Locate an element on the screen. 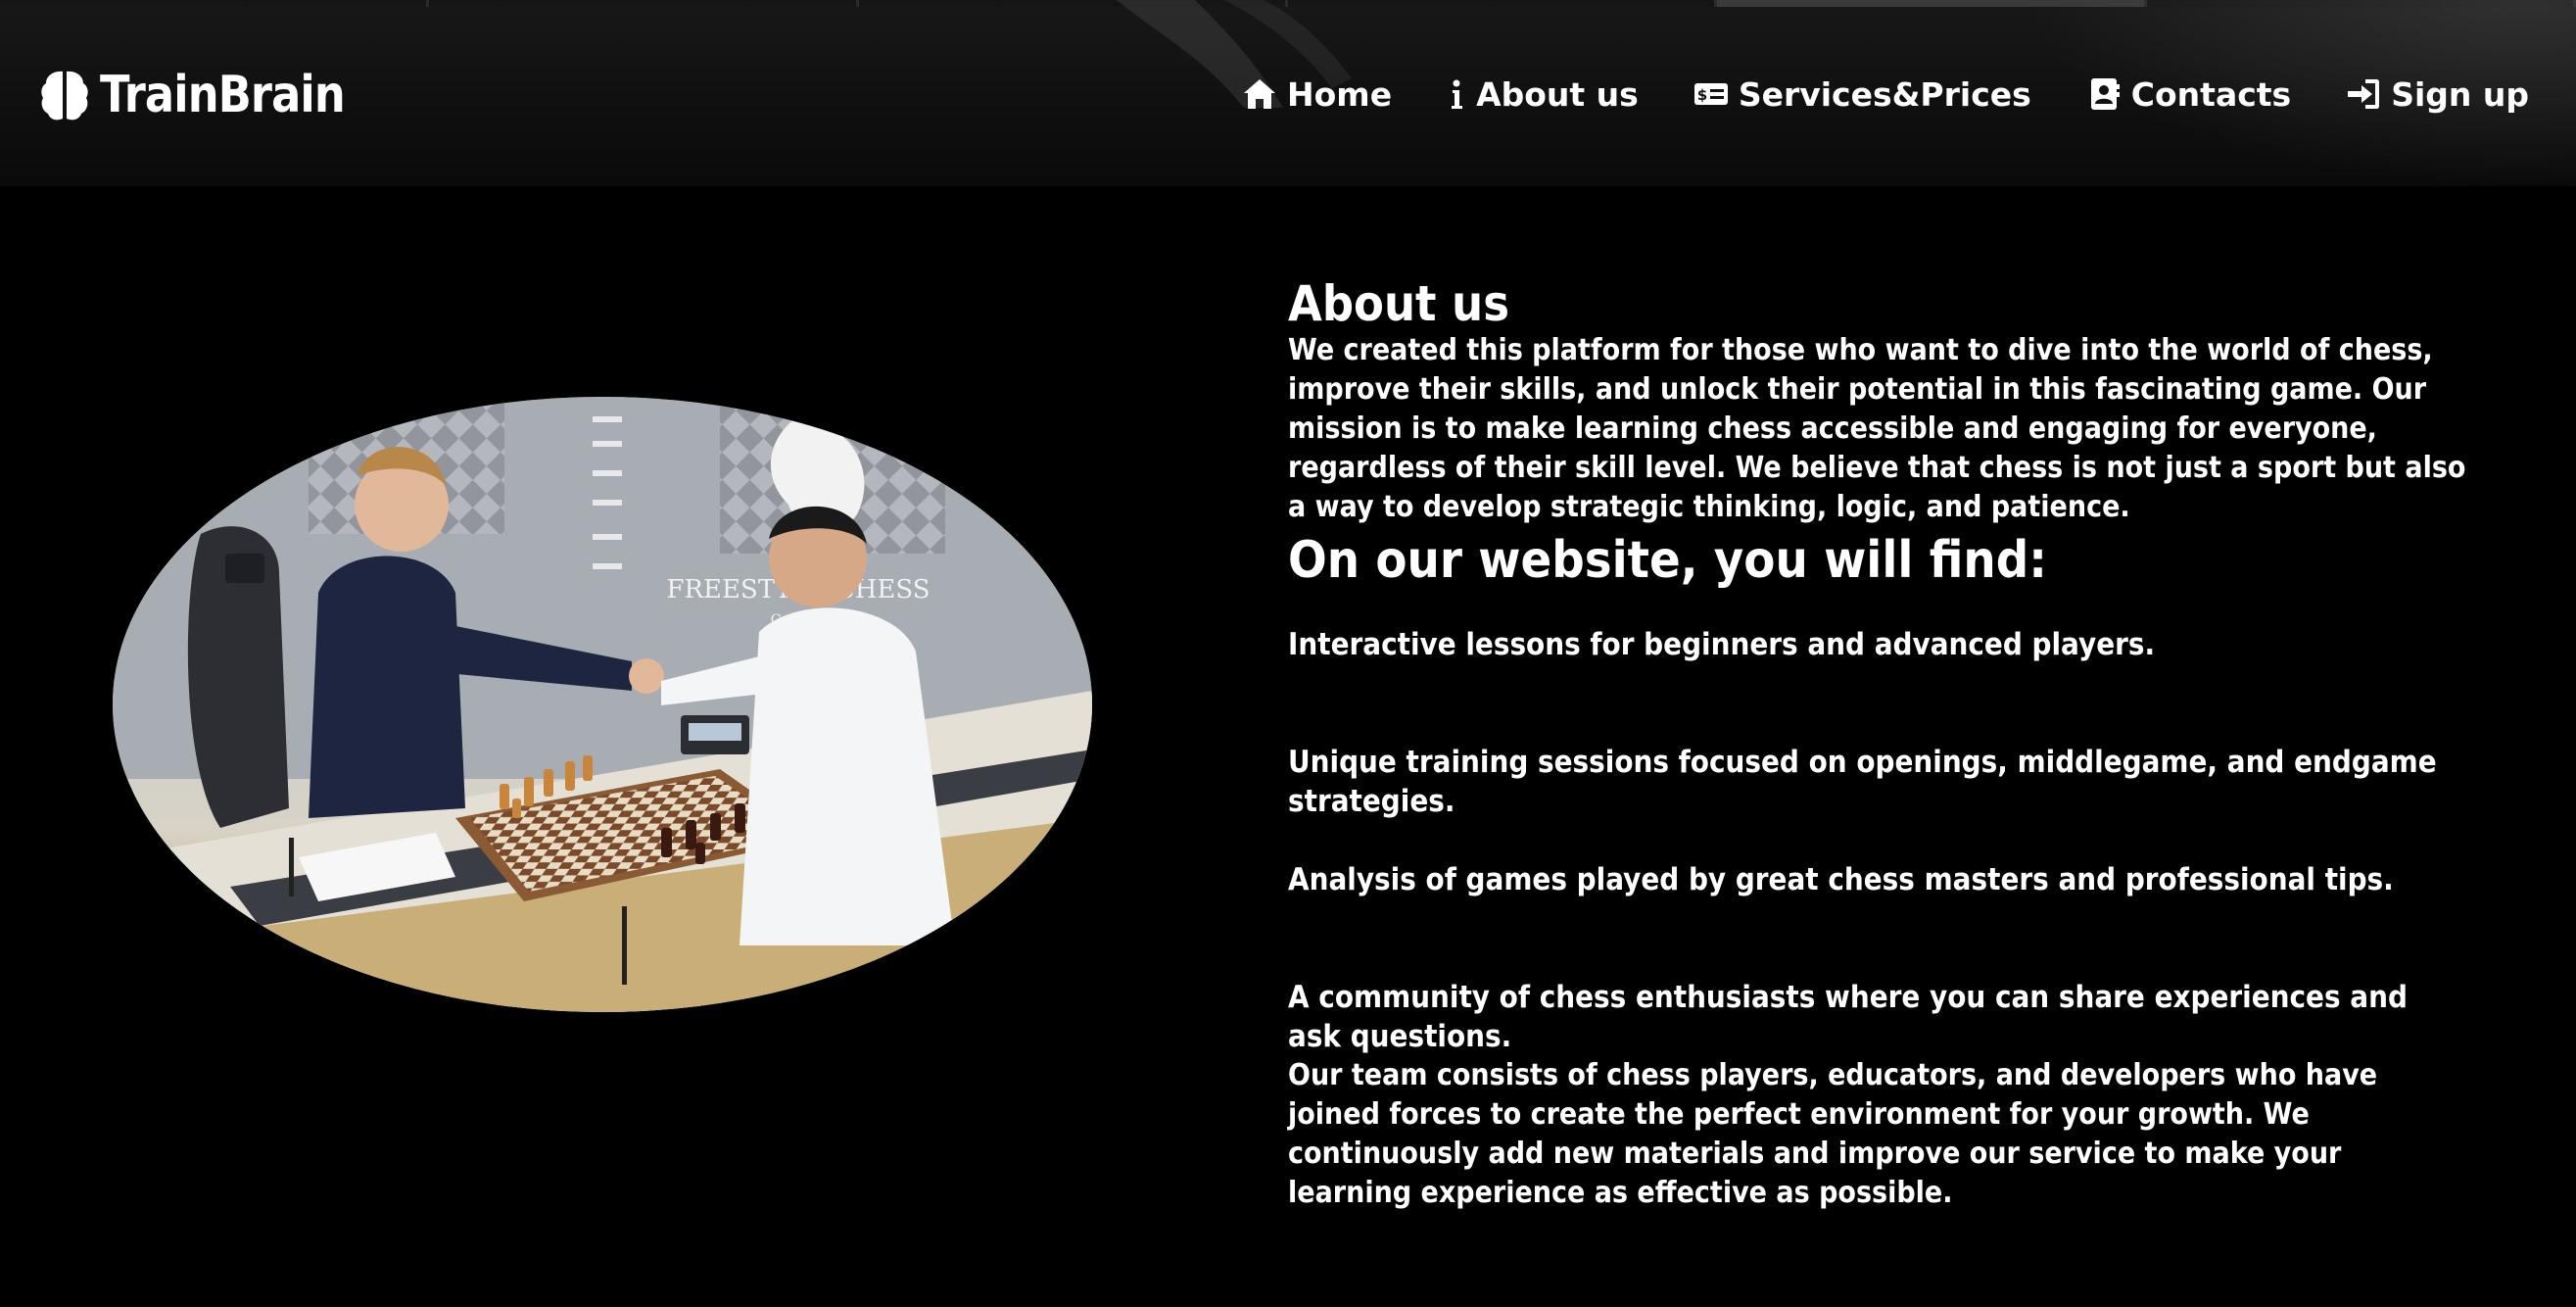  price-tag-icon: $ is located at coordinates (1710, 94).